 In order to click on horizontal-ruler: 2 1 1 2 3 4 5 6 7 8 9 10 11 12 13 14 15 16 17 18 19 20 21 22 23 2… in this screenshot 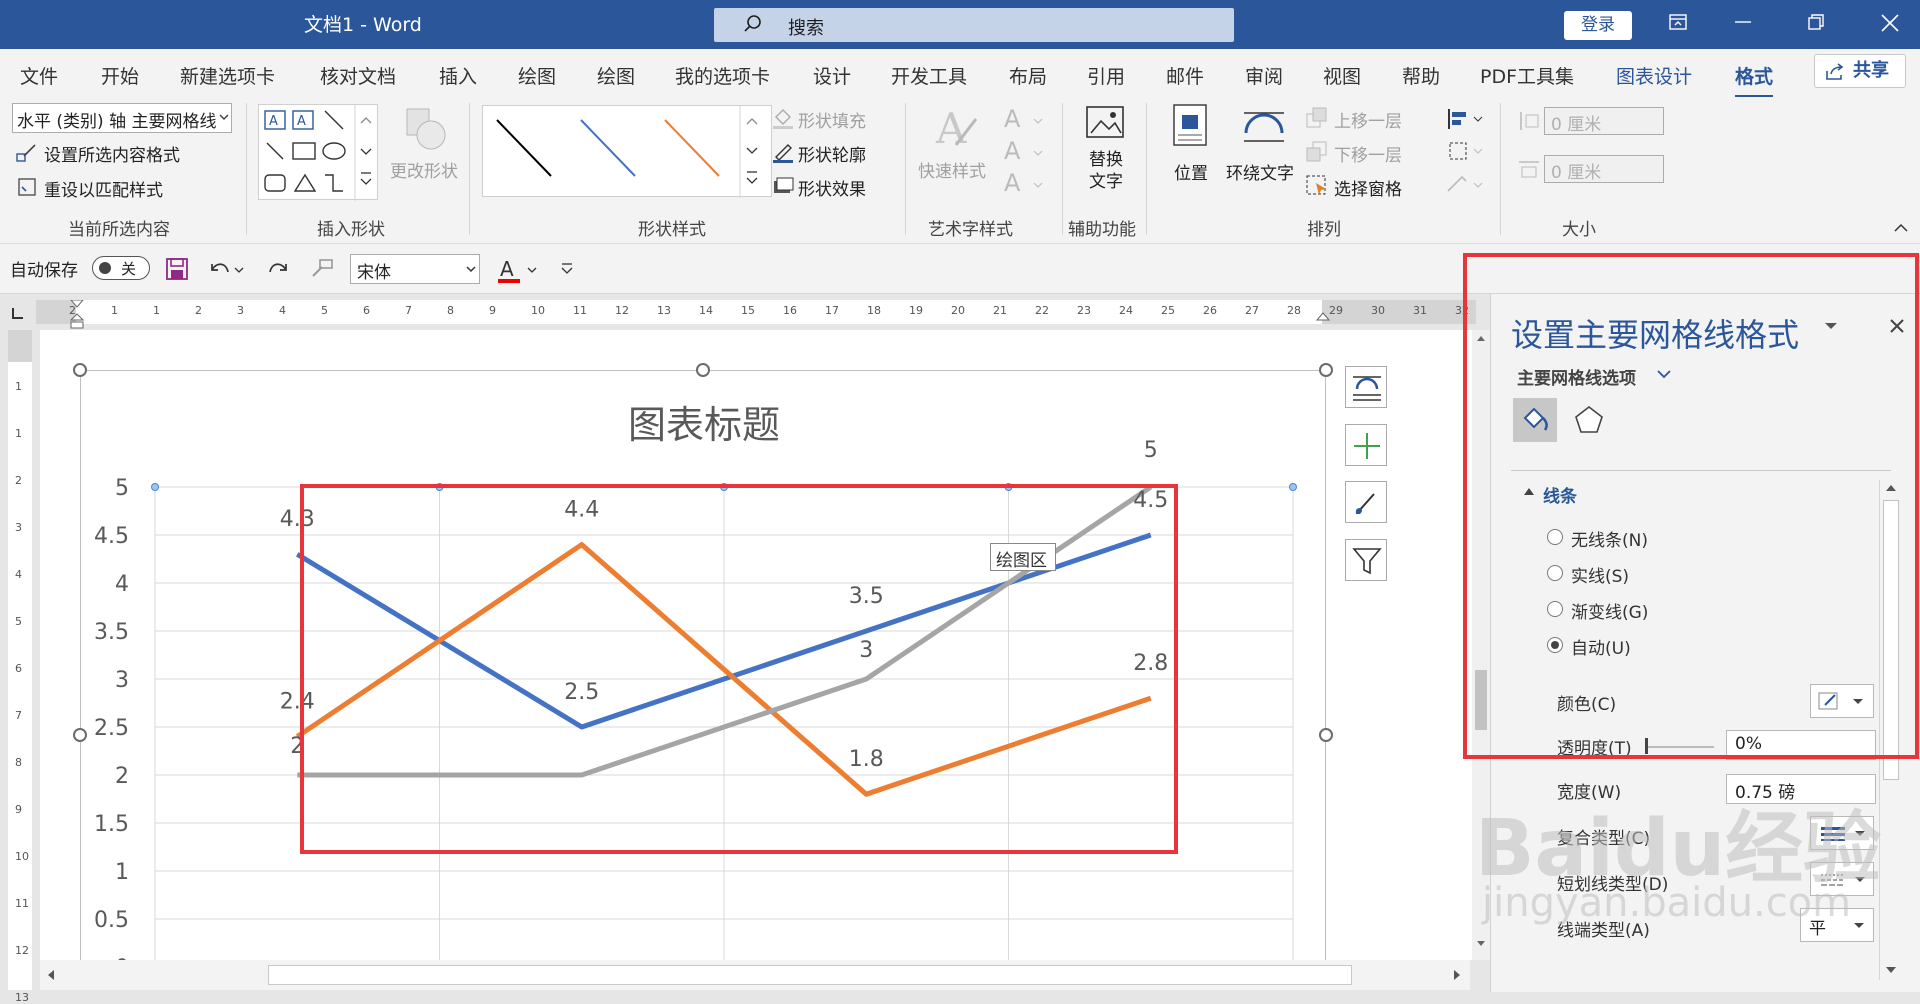, I will do `click(773, 314)`.